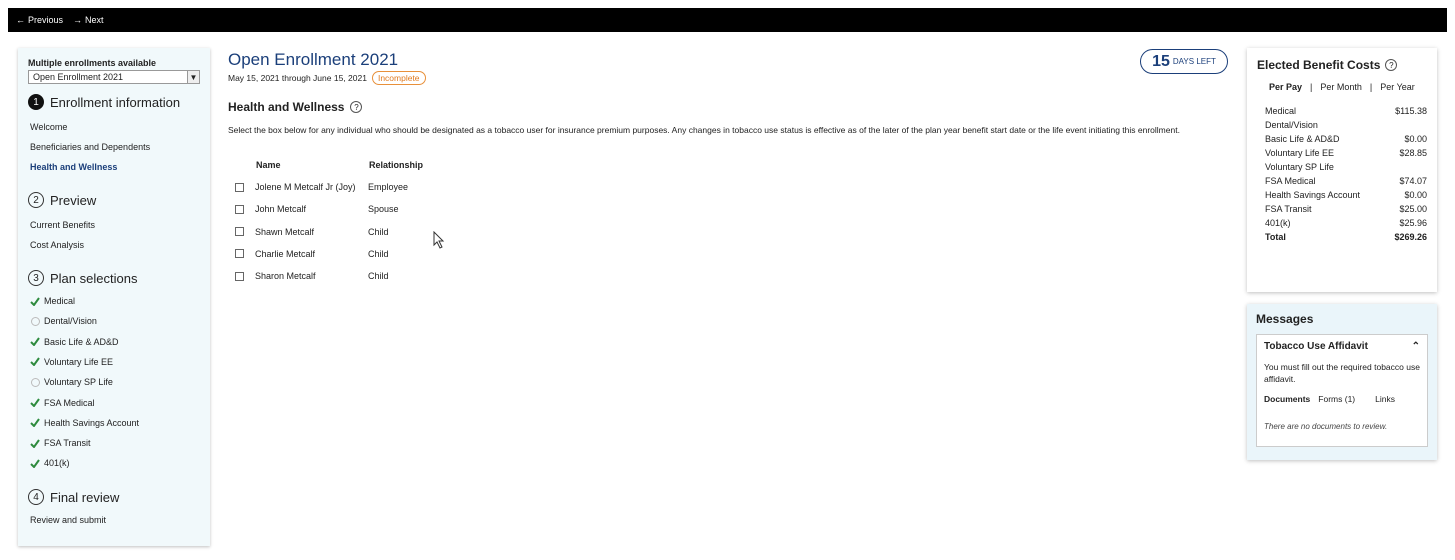  I want to click on table-row: Shawn Metcalf Child, so click(312, 232).